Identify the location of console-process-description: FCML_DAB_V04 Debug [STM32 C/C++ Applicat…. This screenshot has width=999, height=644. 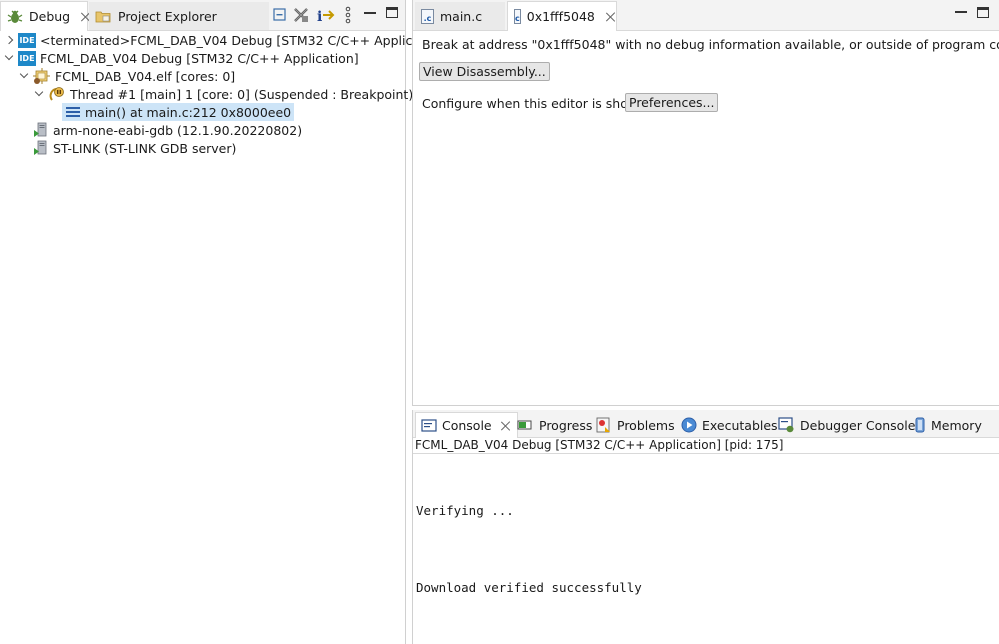
(706, 446).